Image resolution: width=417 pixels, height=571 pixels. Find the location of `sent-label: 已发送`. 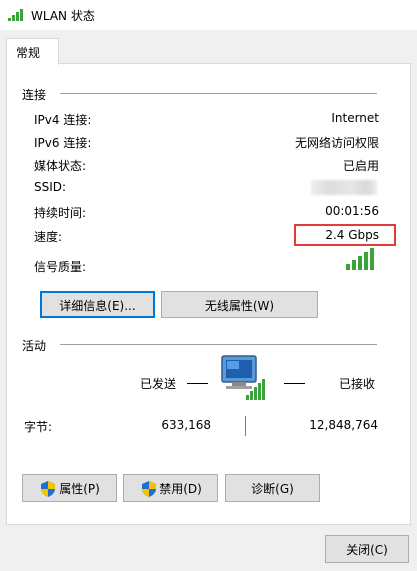

sent-label: 已发送 is located at coordinates (158, 384).